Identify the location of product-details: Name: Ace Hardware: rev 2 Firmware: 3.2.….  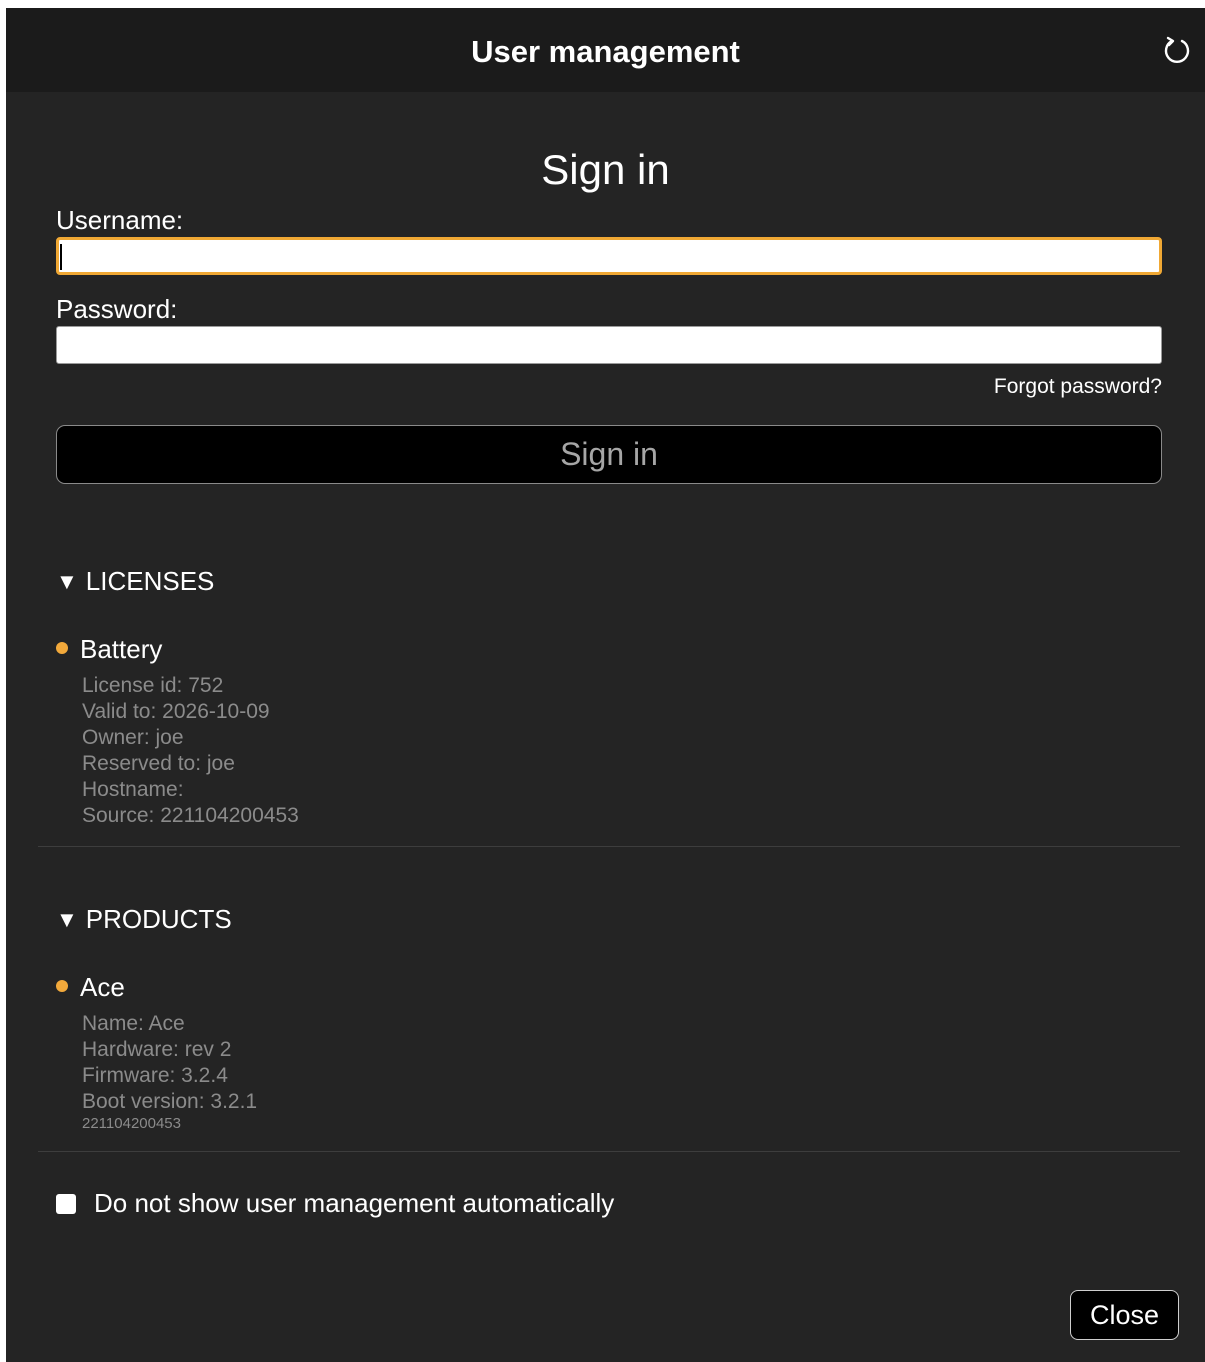
(169, 1072).